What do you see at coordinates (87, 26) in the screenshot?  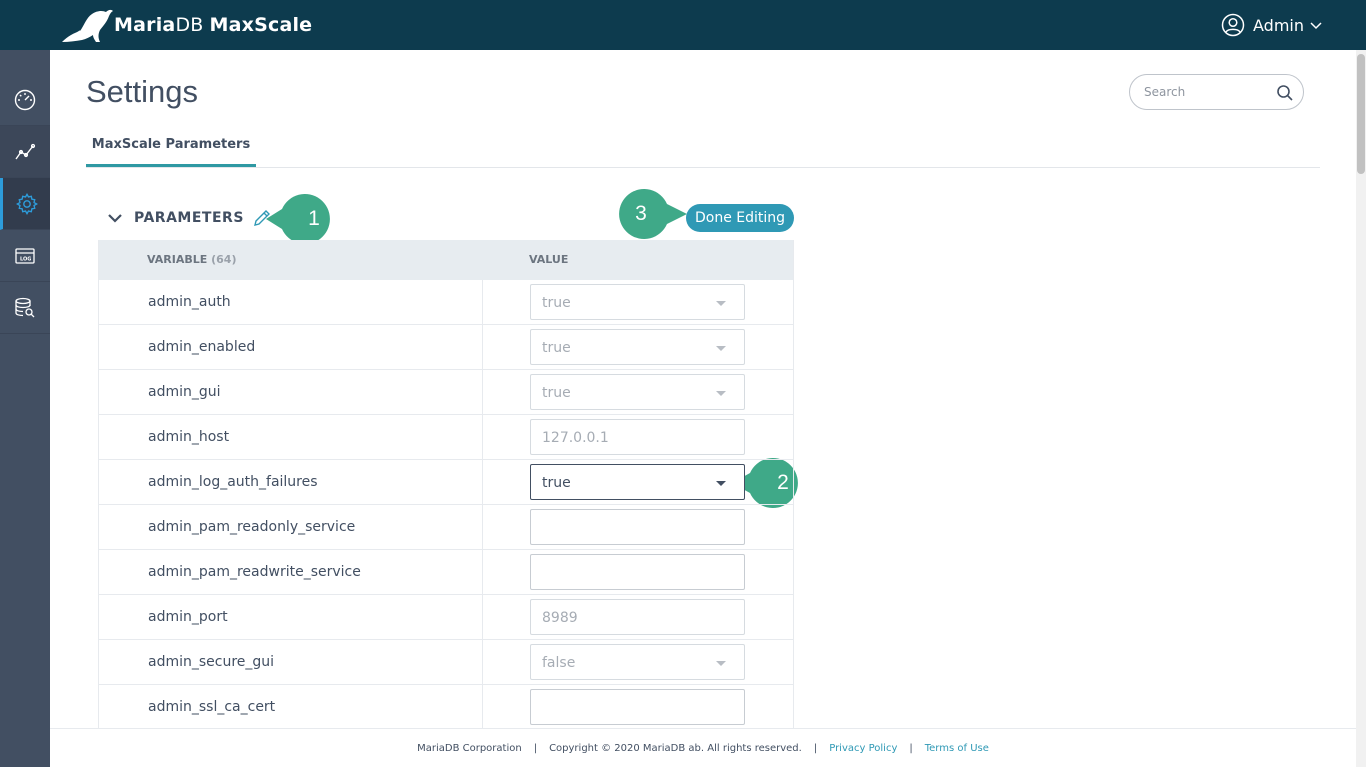 I see `sea-lion-logo-icon` at bounding box center [87, 26].